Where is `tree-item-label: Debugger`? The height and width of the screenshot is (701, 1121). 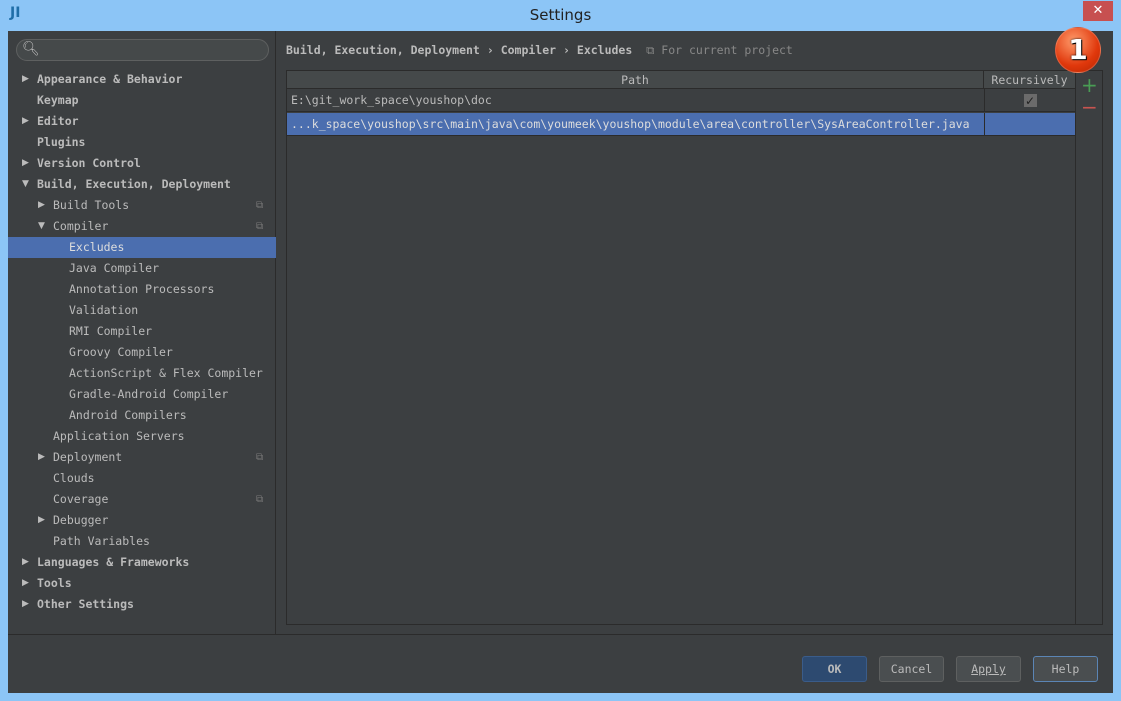 tree-item-label: Debugger is located at coordinates (81, 520).